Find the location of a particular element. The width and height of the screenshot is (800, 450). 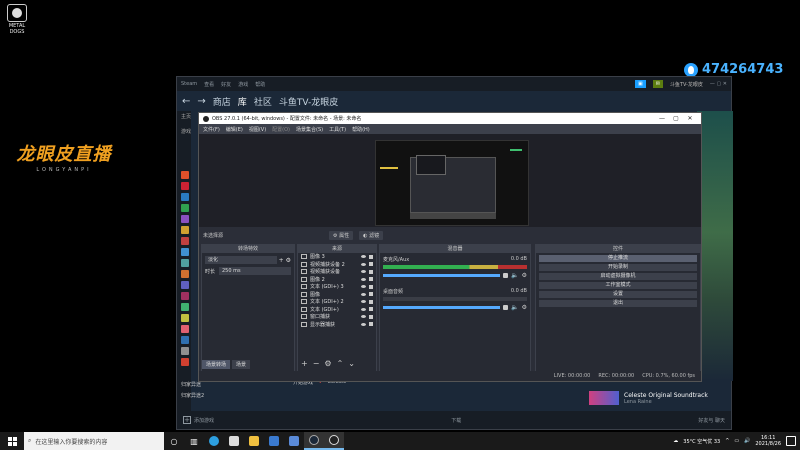

sidebar-item-home: 主页 is located at coordinates (184, 118).